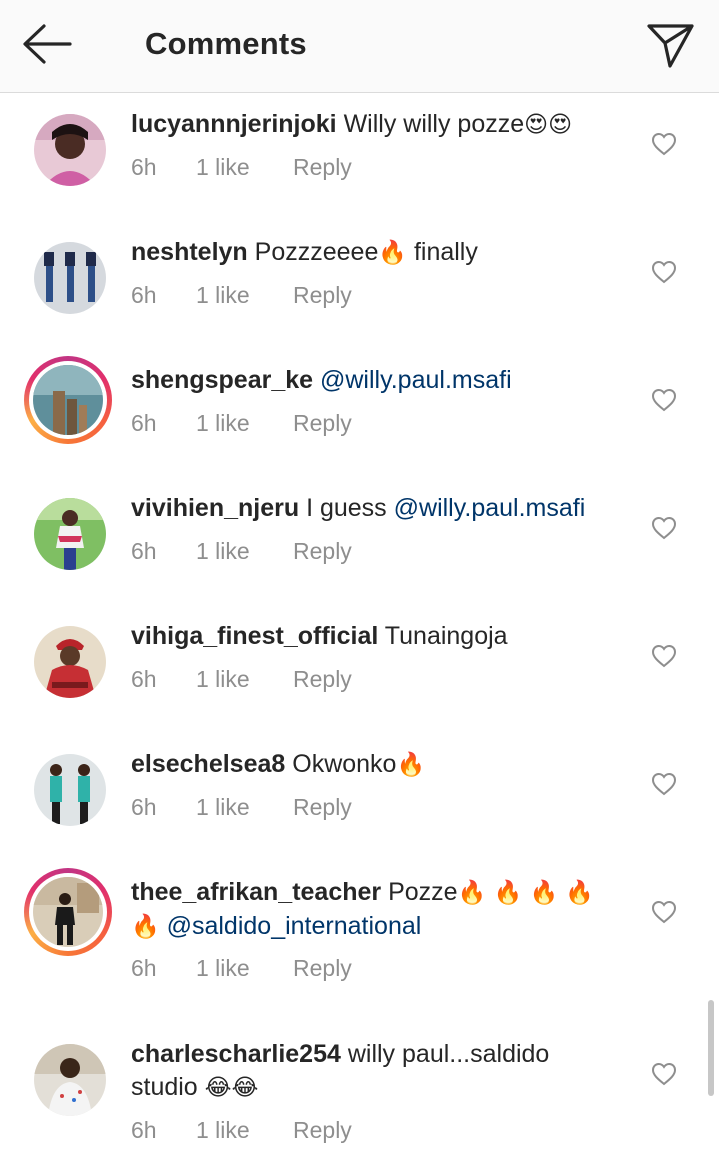  I want to click on comment-body: Pozze, so click(423, 892).